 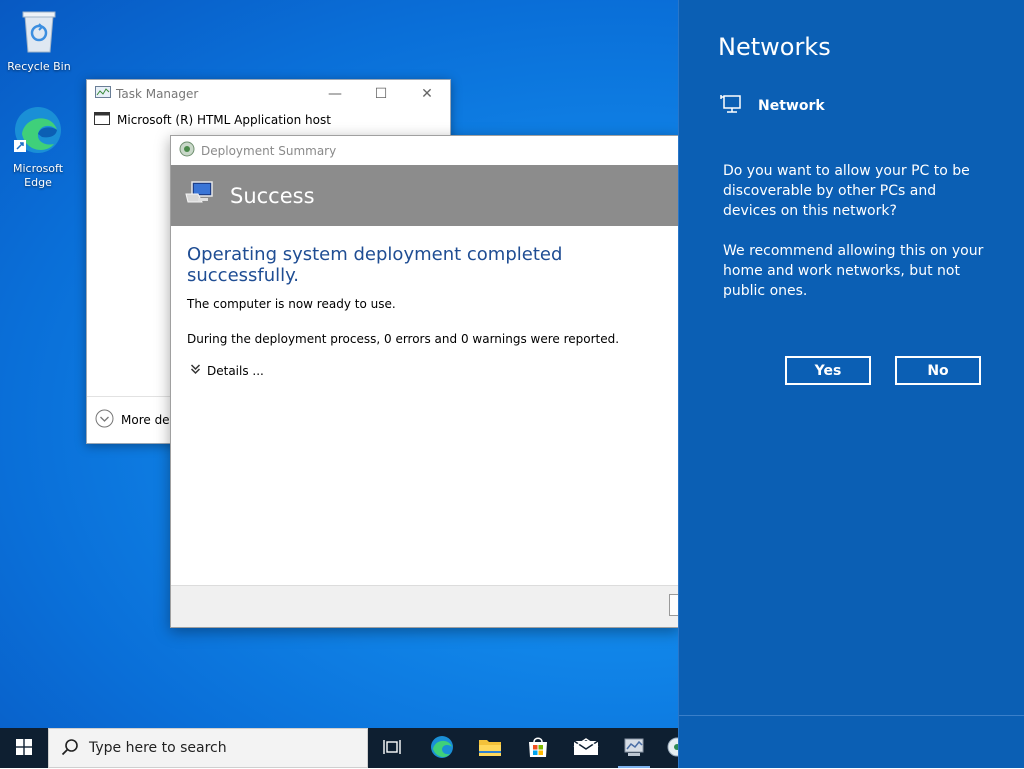 What do you see at coordinates (102, 120) in the screenshot?
I see `process-icon` at bounding box center [102, 120].